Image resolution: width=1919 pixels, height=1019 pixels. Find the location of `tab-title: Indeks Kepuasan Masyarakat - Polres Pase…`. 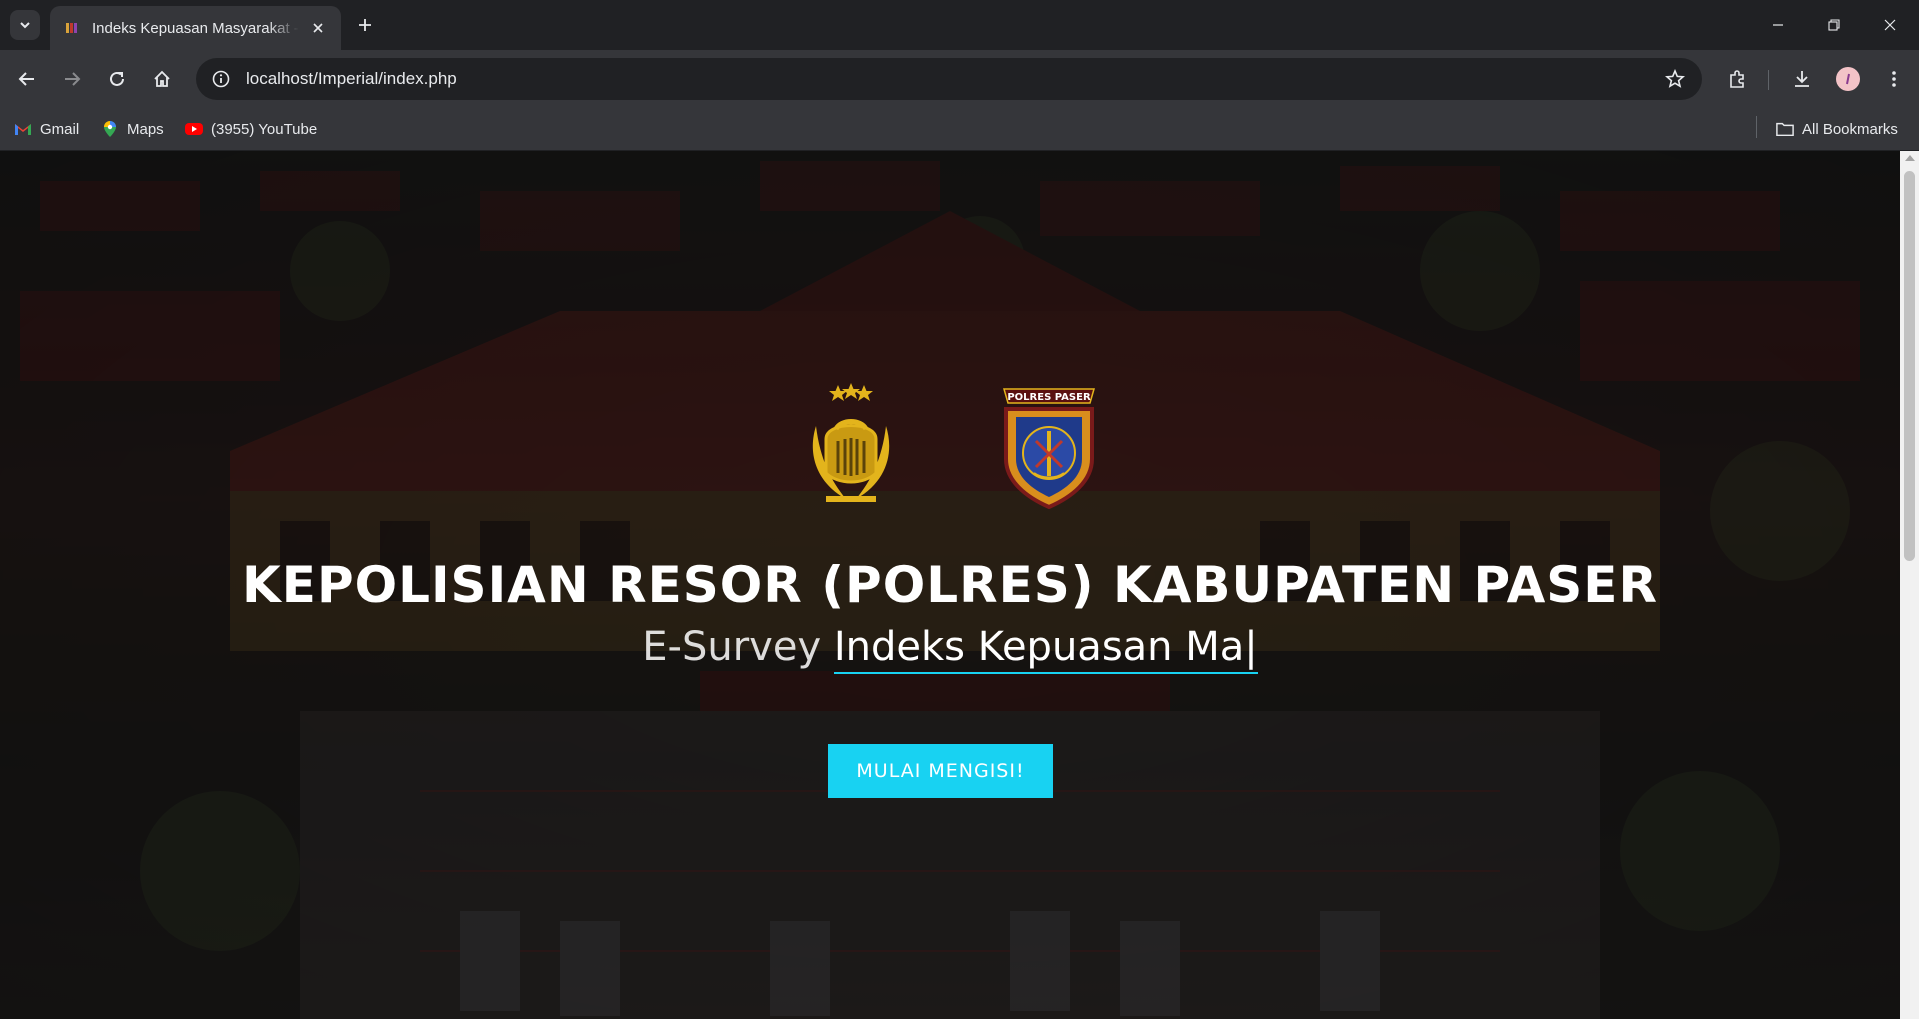

tab-title: Indeks Kepuasan Masyarakat - Polres Pase… is located at coordinates (195, 28).